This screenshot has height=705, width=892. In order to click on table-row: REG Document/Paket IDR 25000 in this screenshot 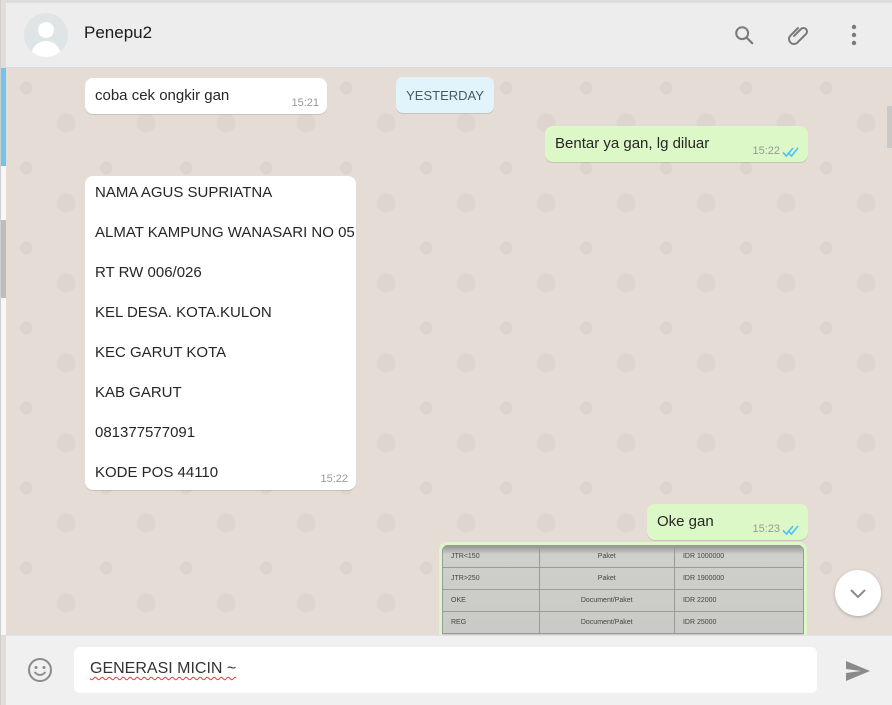, I will do `click(623, 622)`.